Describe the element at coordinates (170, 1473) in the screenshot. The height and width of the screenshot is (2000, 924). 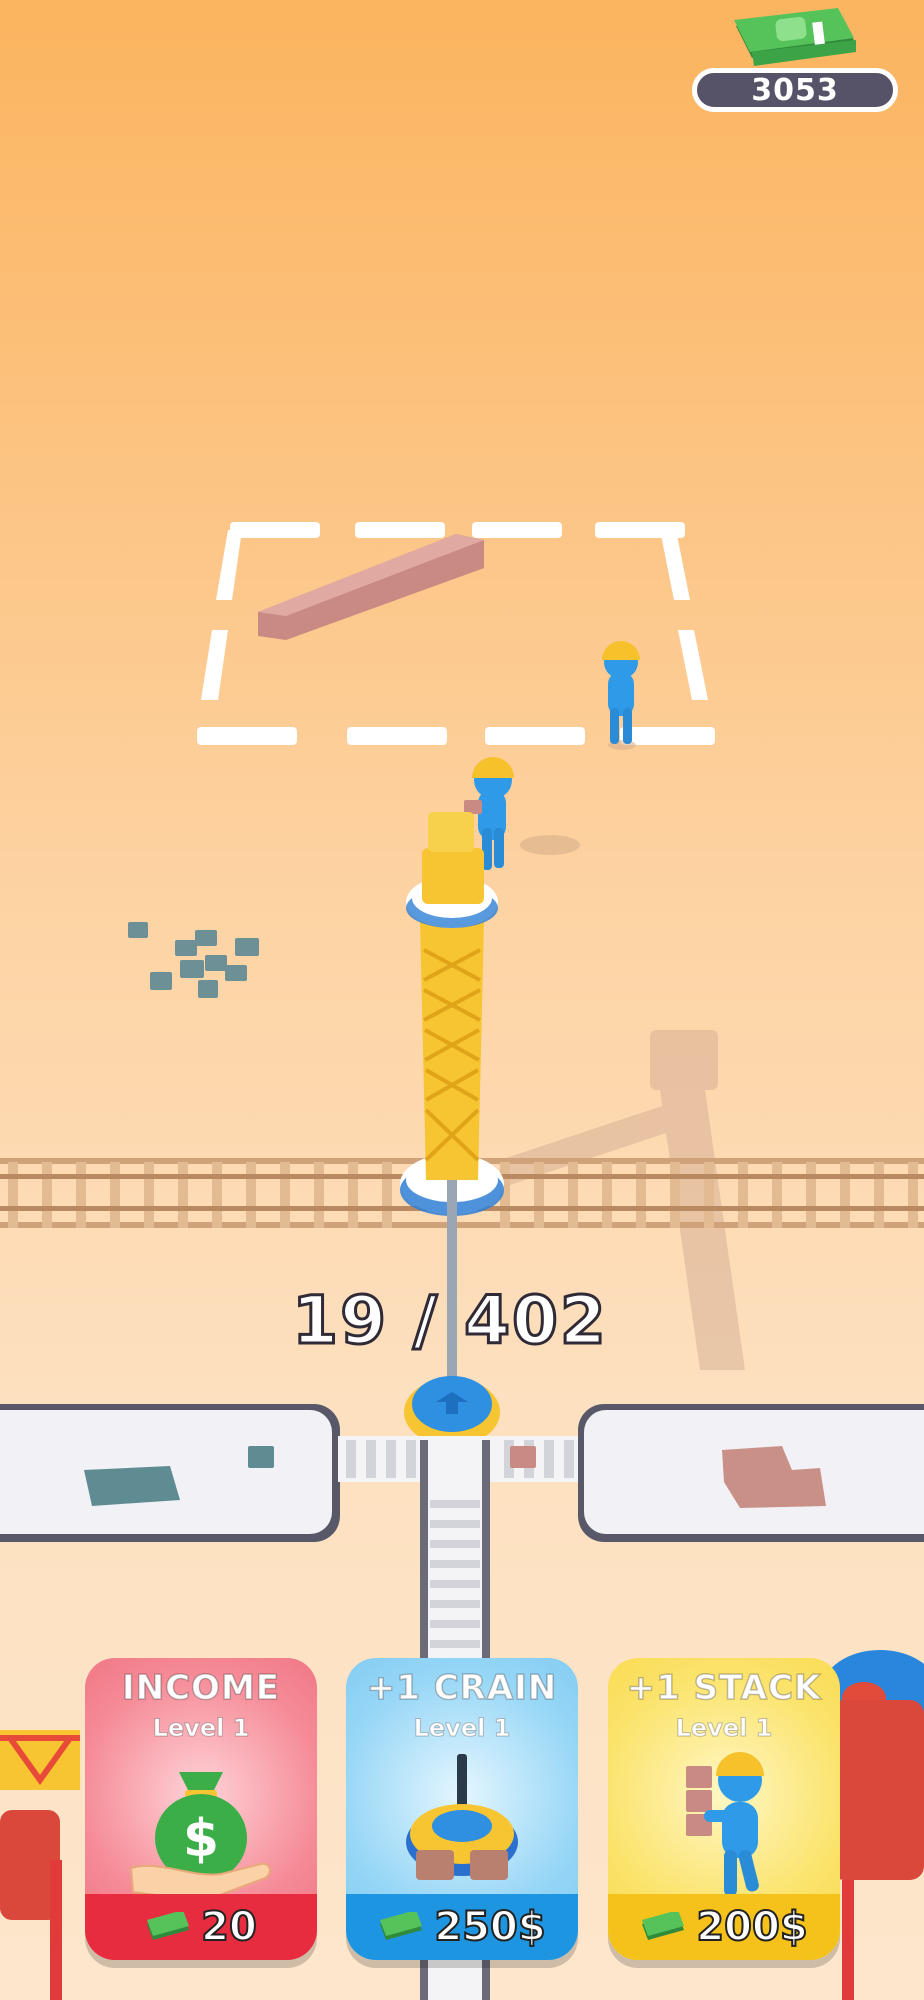
I see `storage-platform-left` at that location.